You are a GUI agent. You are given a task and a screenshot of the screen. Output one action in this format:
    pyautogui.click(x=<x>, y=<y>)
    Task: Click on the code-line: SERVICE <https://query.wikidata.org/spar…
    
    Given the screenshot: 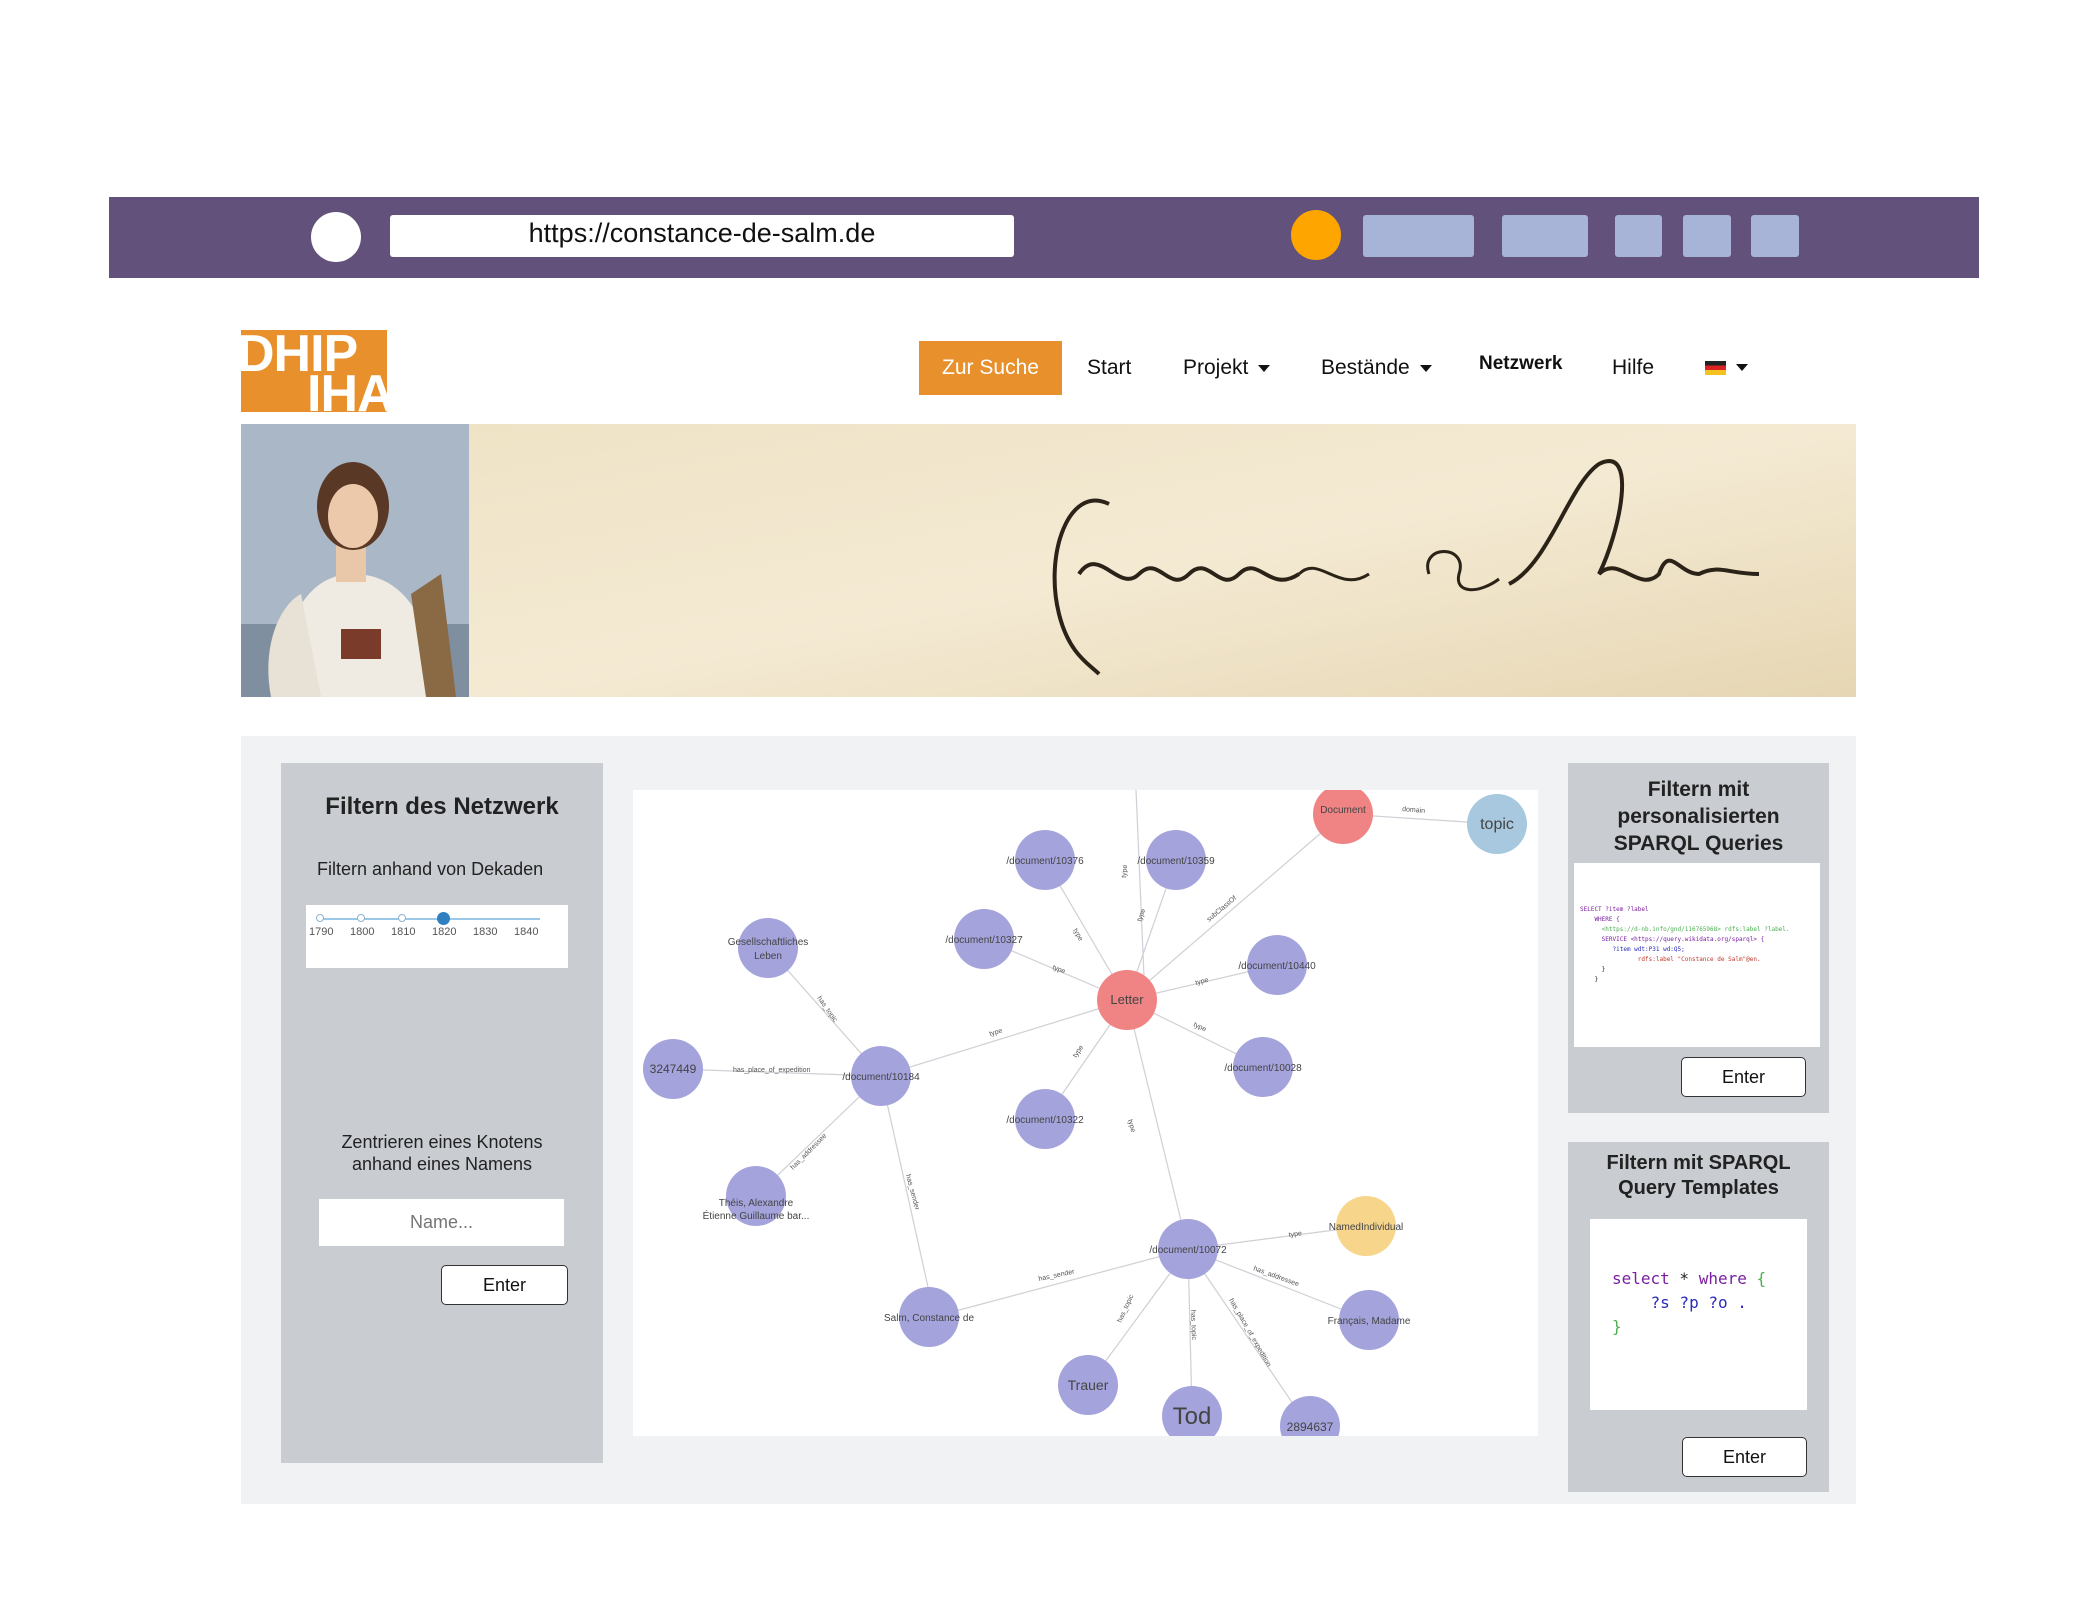 What is the action you would take?
    pyautogui.click(x=1672, y=939)
    